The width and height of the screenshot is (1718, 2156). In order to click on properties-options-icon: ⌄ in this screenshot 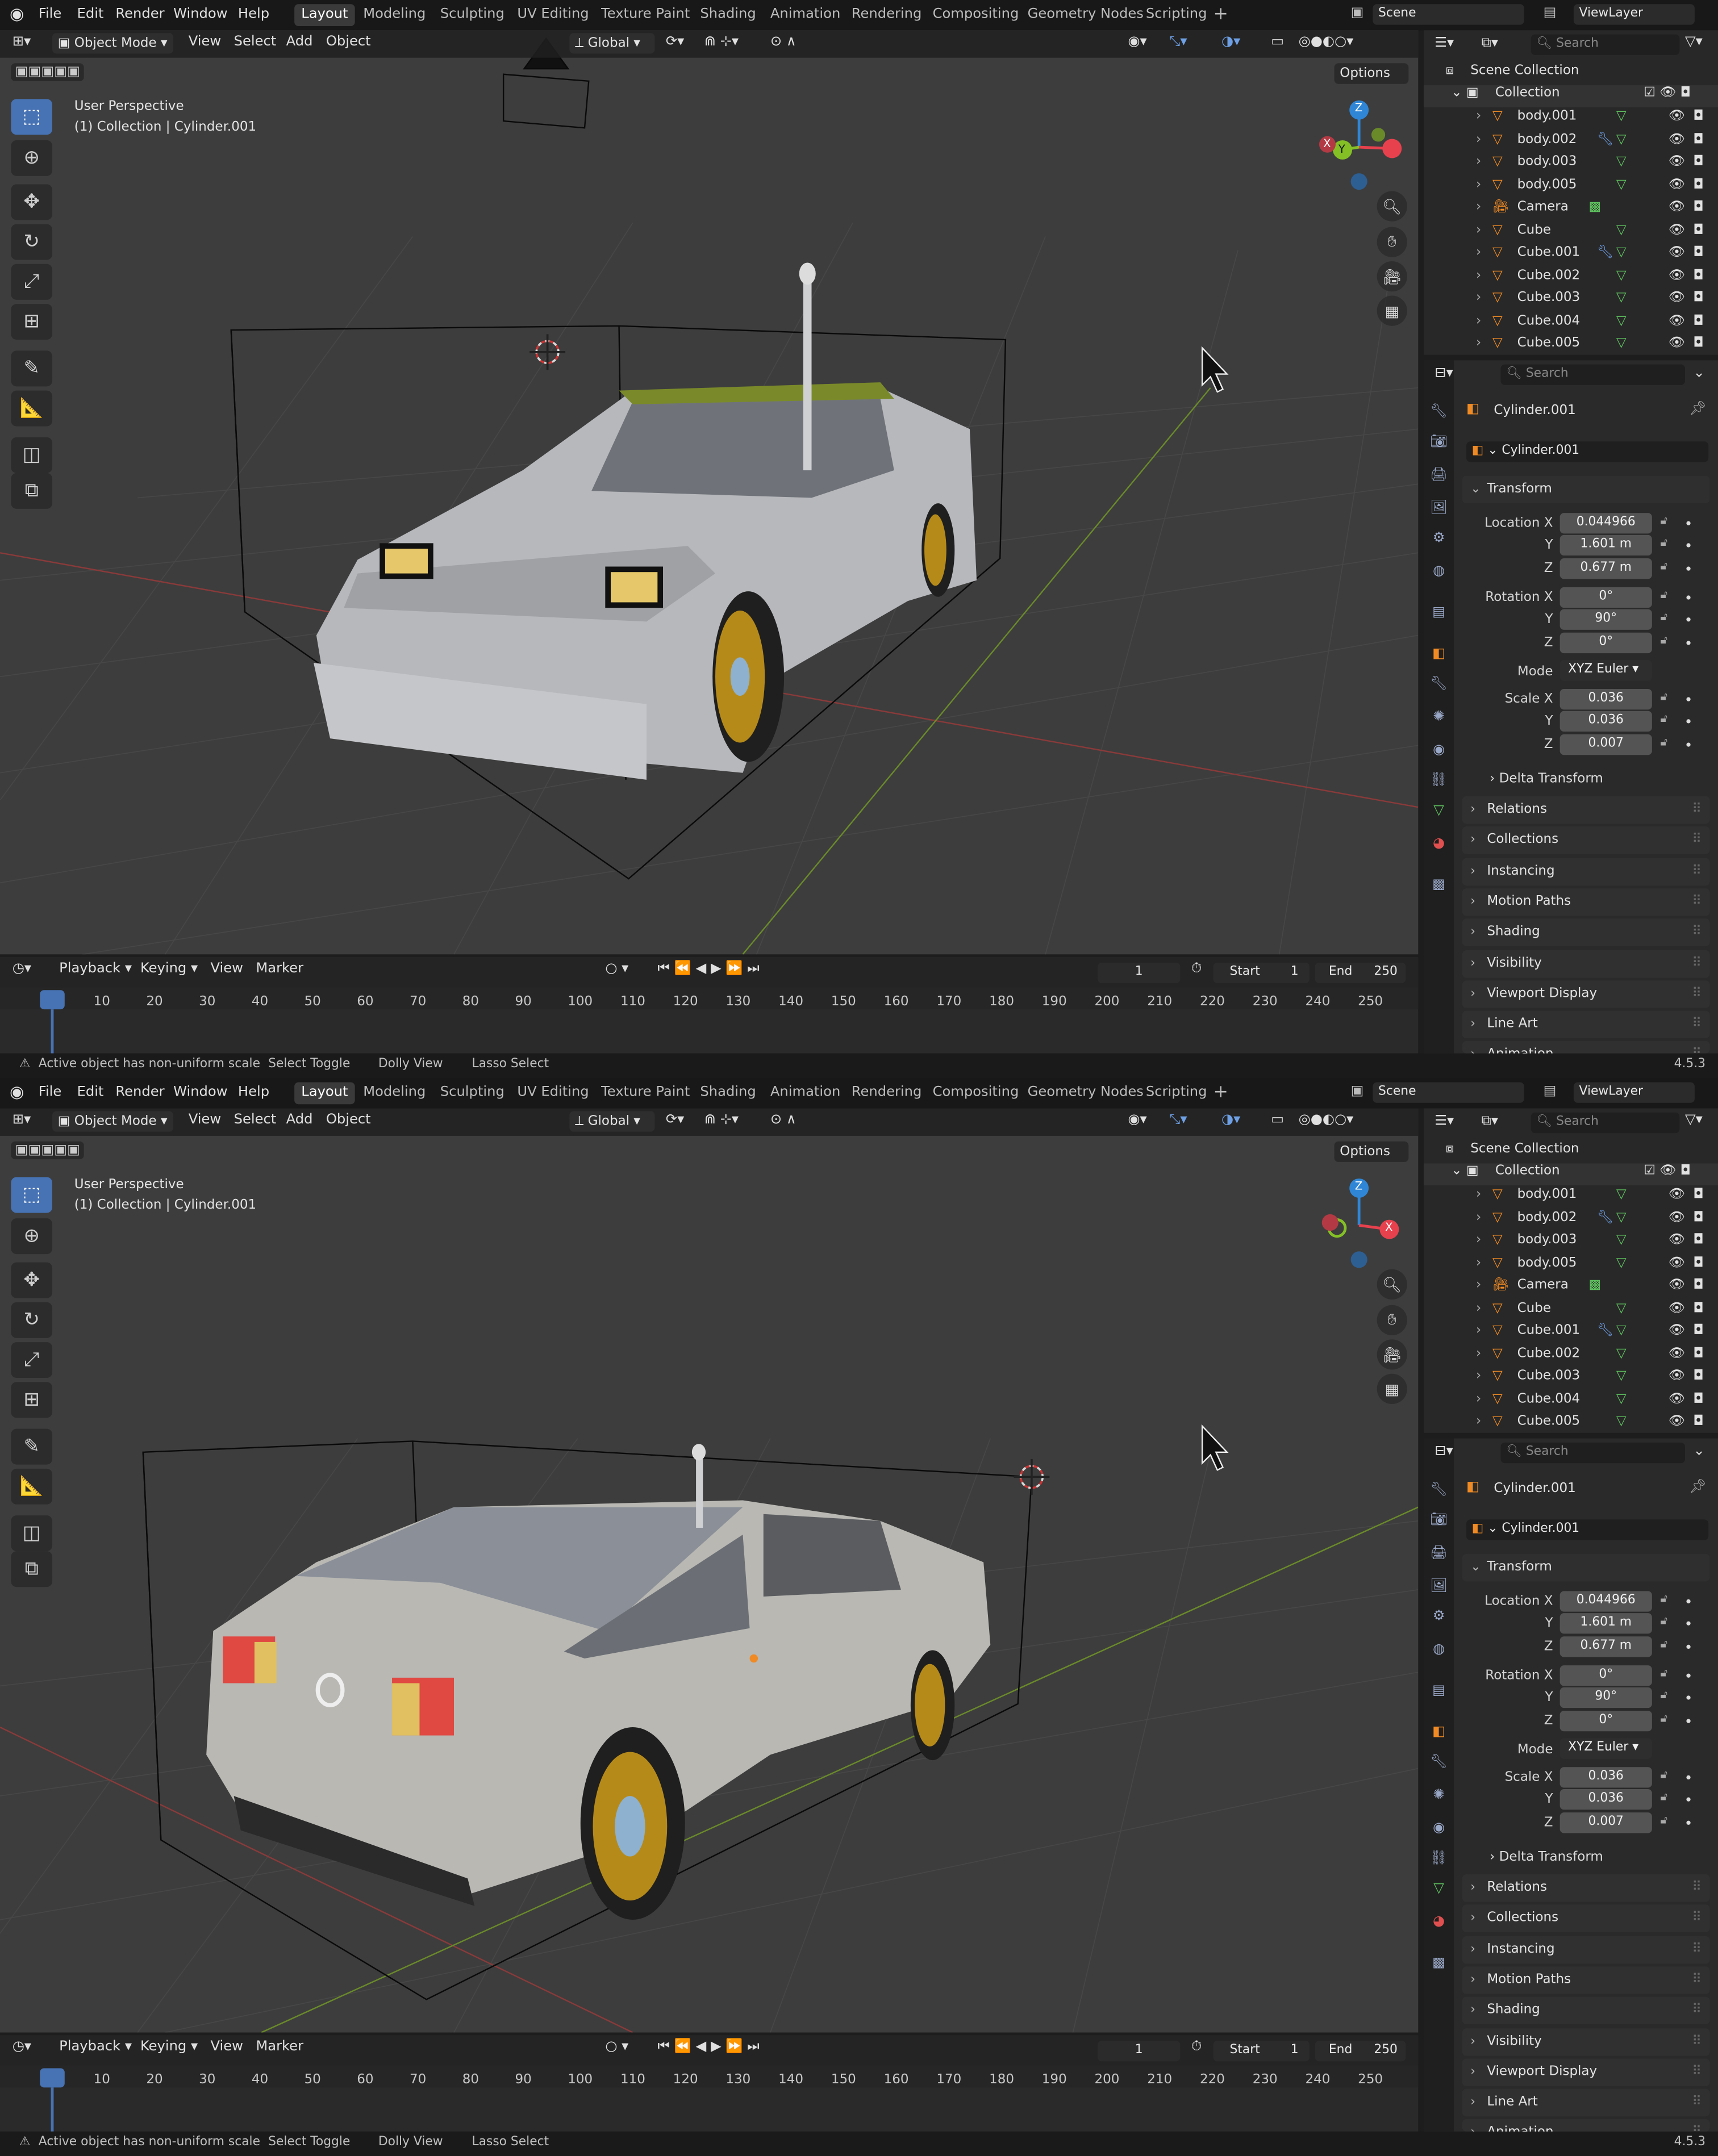, I will do `click(1699, 373)`.